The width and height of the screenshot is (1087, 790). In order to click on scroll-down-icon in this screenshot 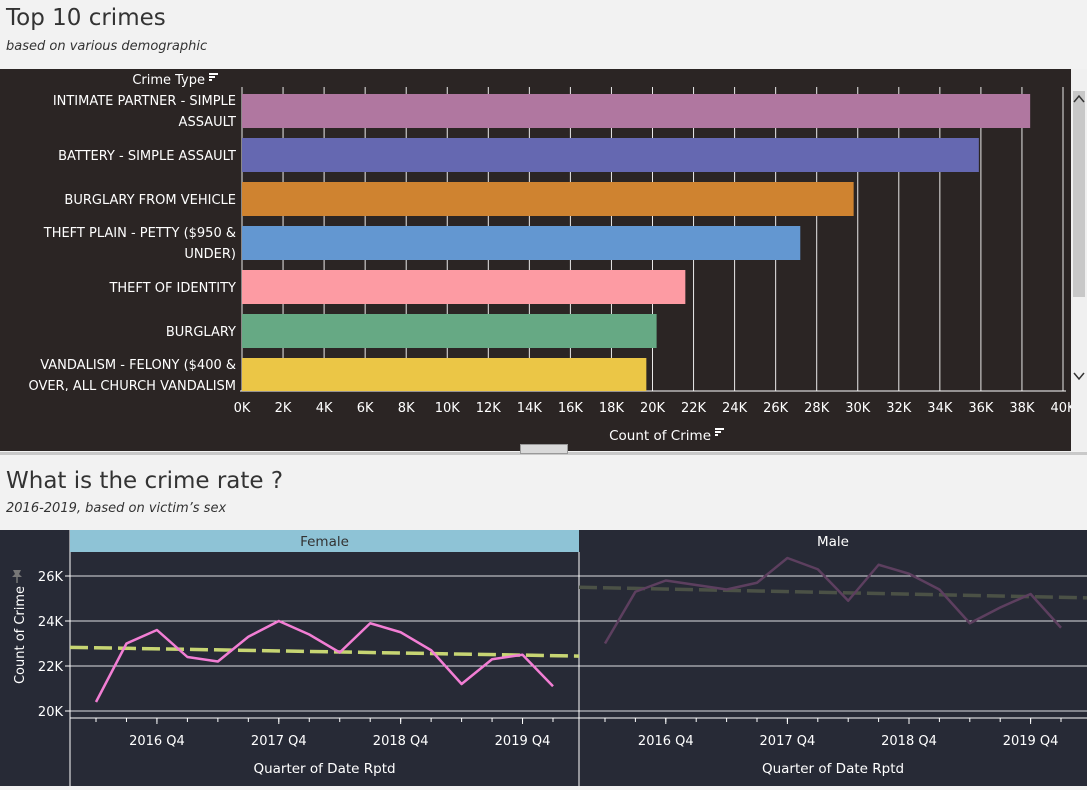, I will do `click(1079, 376)`.